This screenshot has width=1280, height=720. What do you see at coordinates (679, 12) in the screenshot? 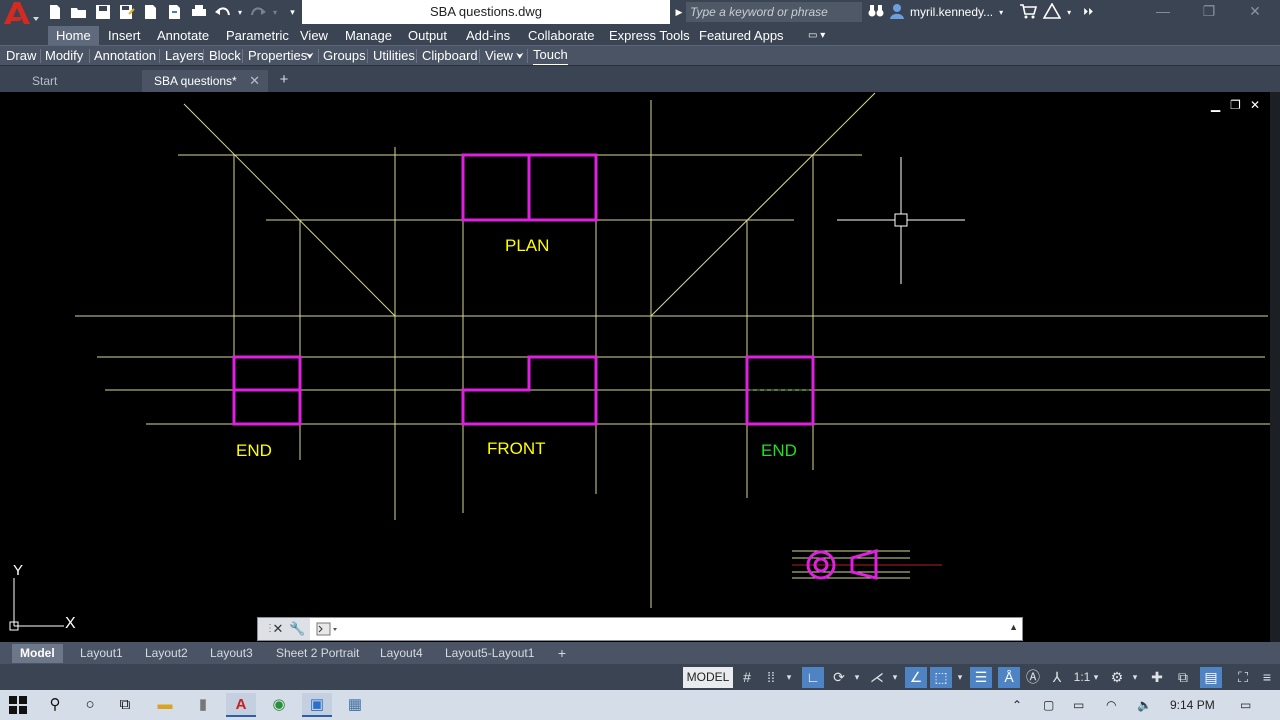
I see `expand-arrow-icon: ▶` at bounding box center [679, 12].